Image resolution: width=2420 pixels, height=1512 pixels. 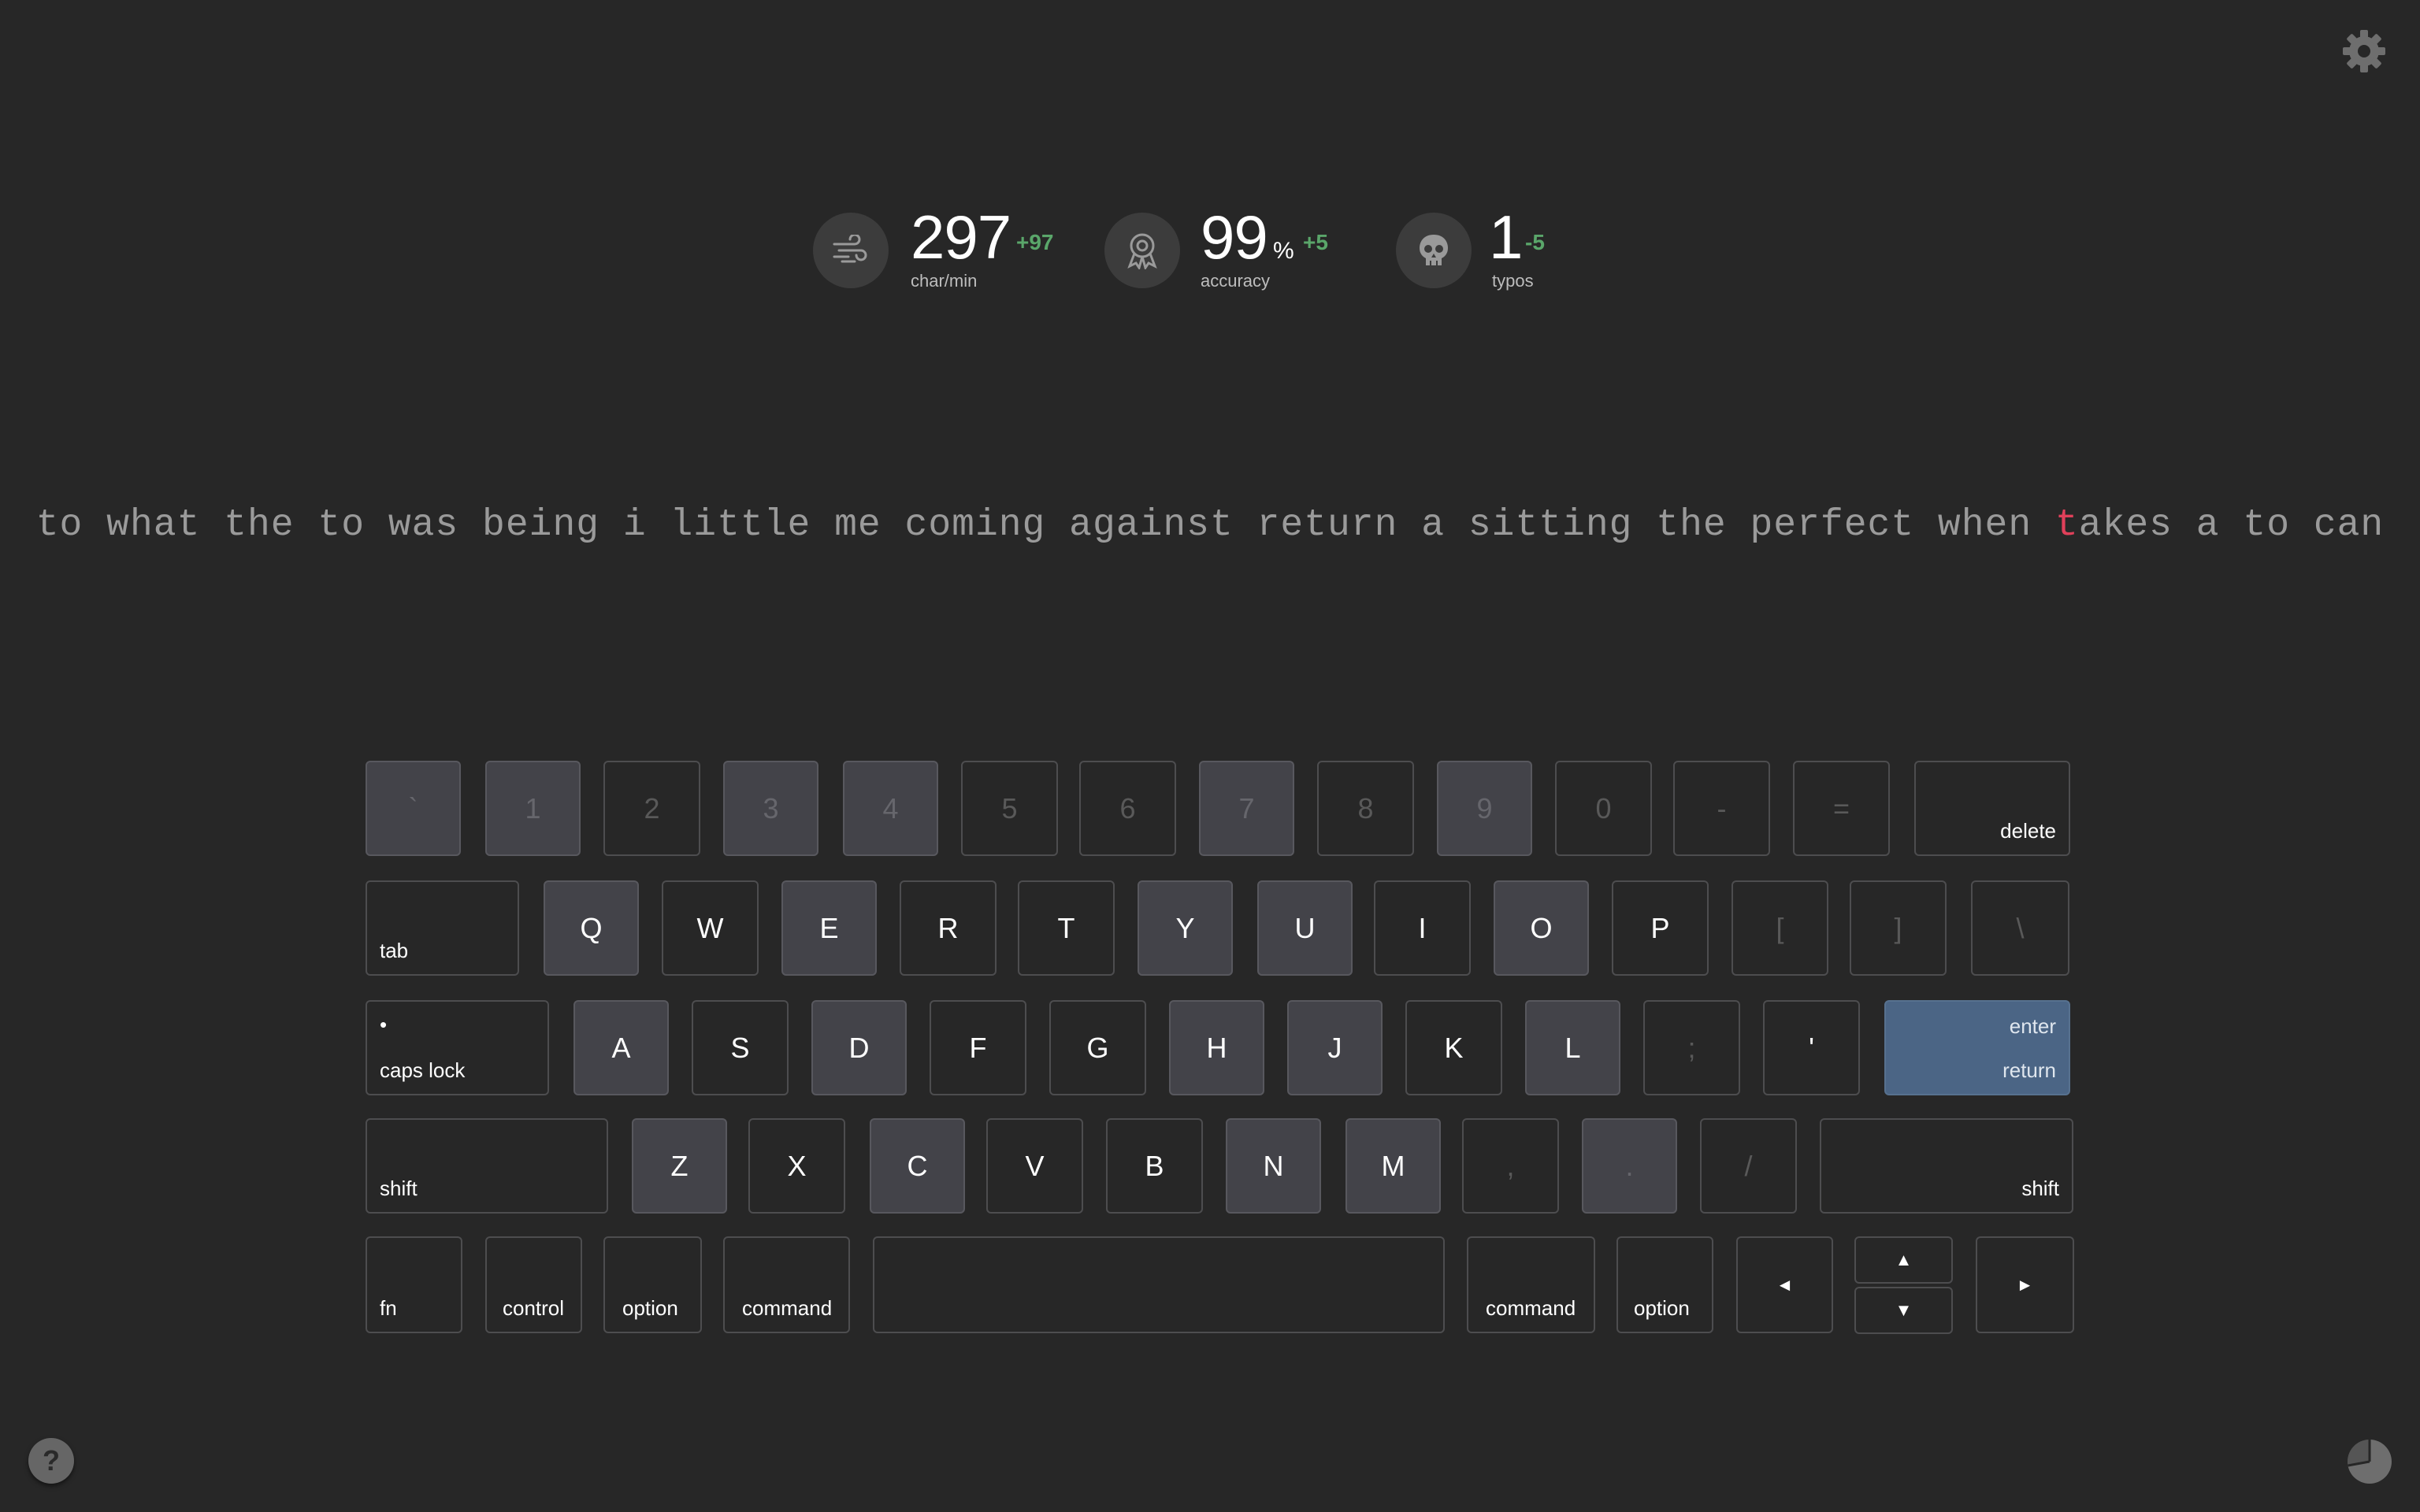 What do you see at coordinates (2066, 525) in the screenshot?
I see `current-character: t` at bounding box center [2066, 525].